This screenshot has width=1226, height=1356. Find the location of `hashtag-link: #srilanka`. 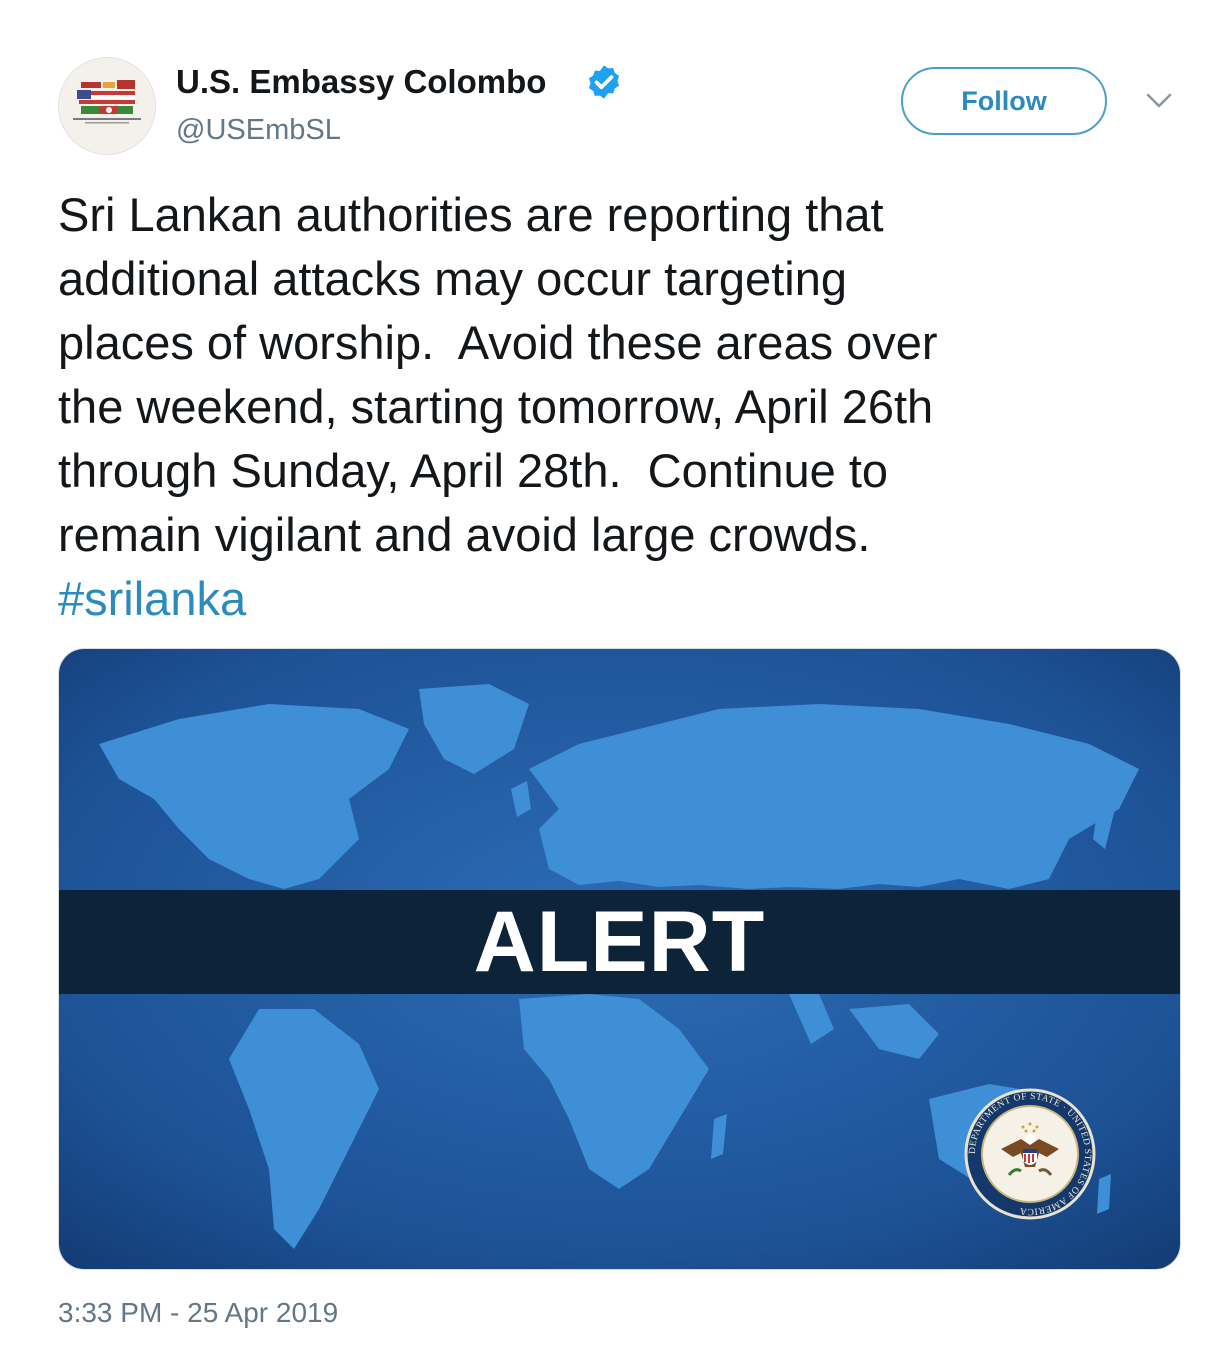

hashtag-link: #srilanka is located at coordinates (152, 598).